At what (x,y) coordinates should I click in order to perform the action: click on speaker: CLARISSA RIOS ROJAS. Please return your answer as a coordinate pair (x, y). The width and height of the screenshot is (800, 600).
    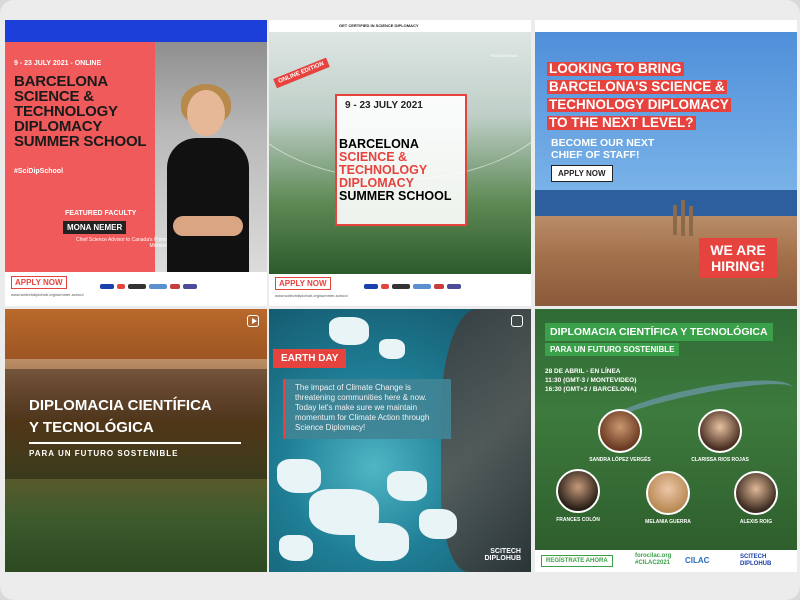
    Looking at the image, I should click on (720, 436).